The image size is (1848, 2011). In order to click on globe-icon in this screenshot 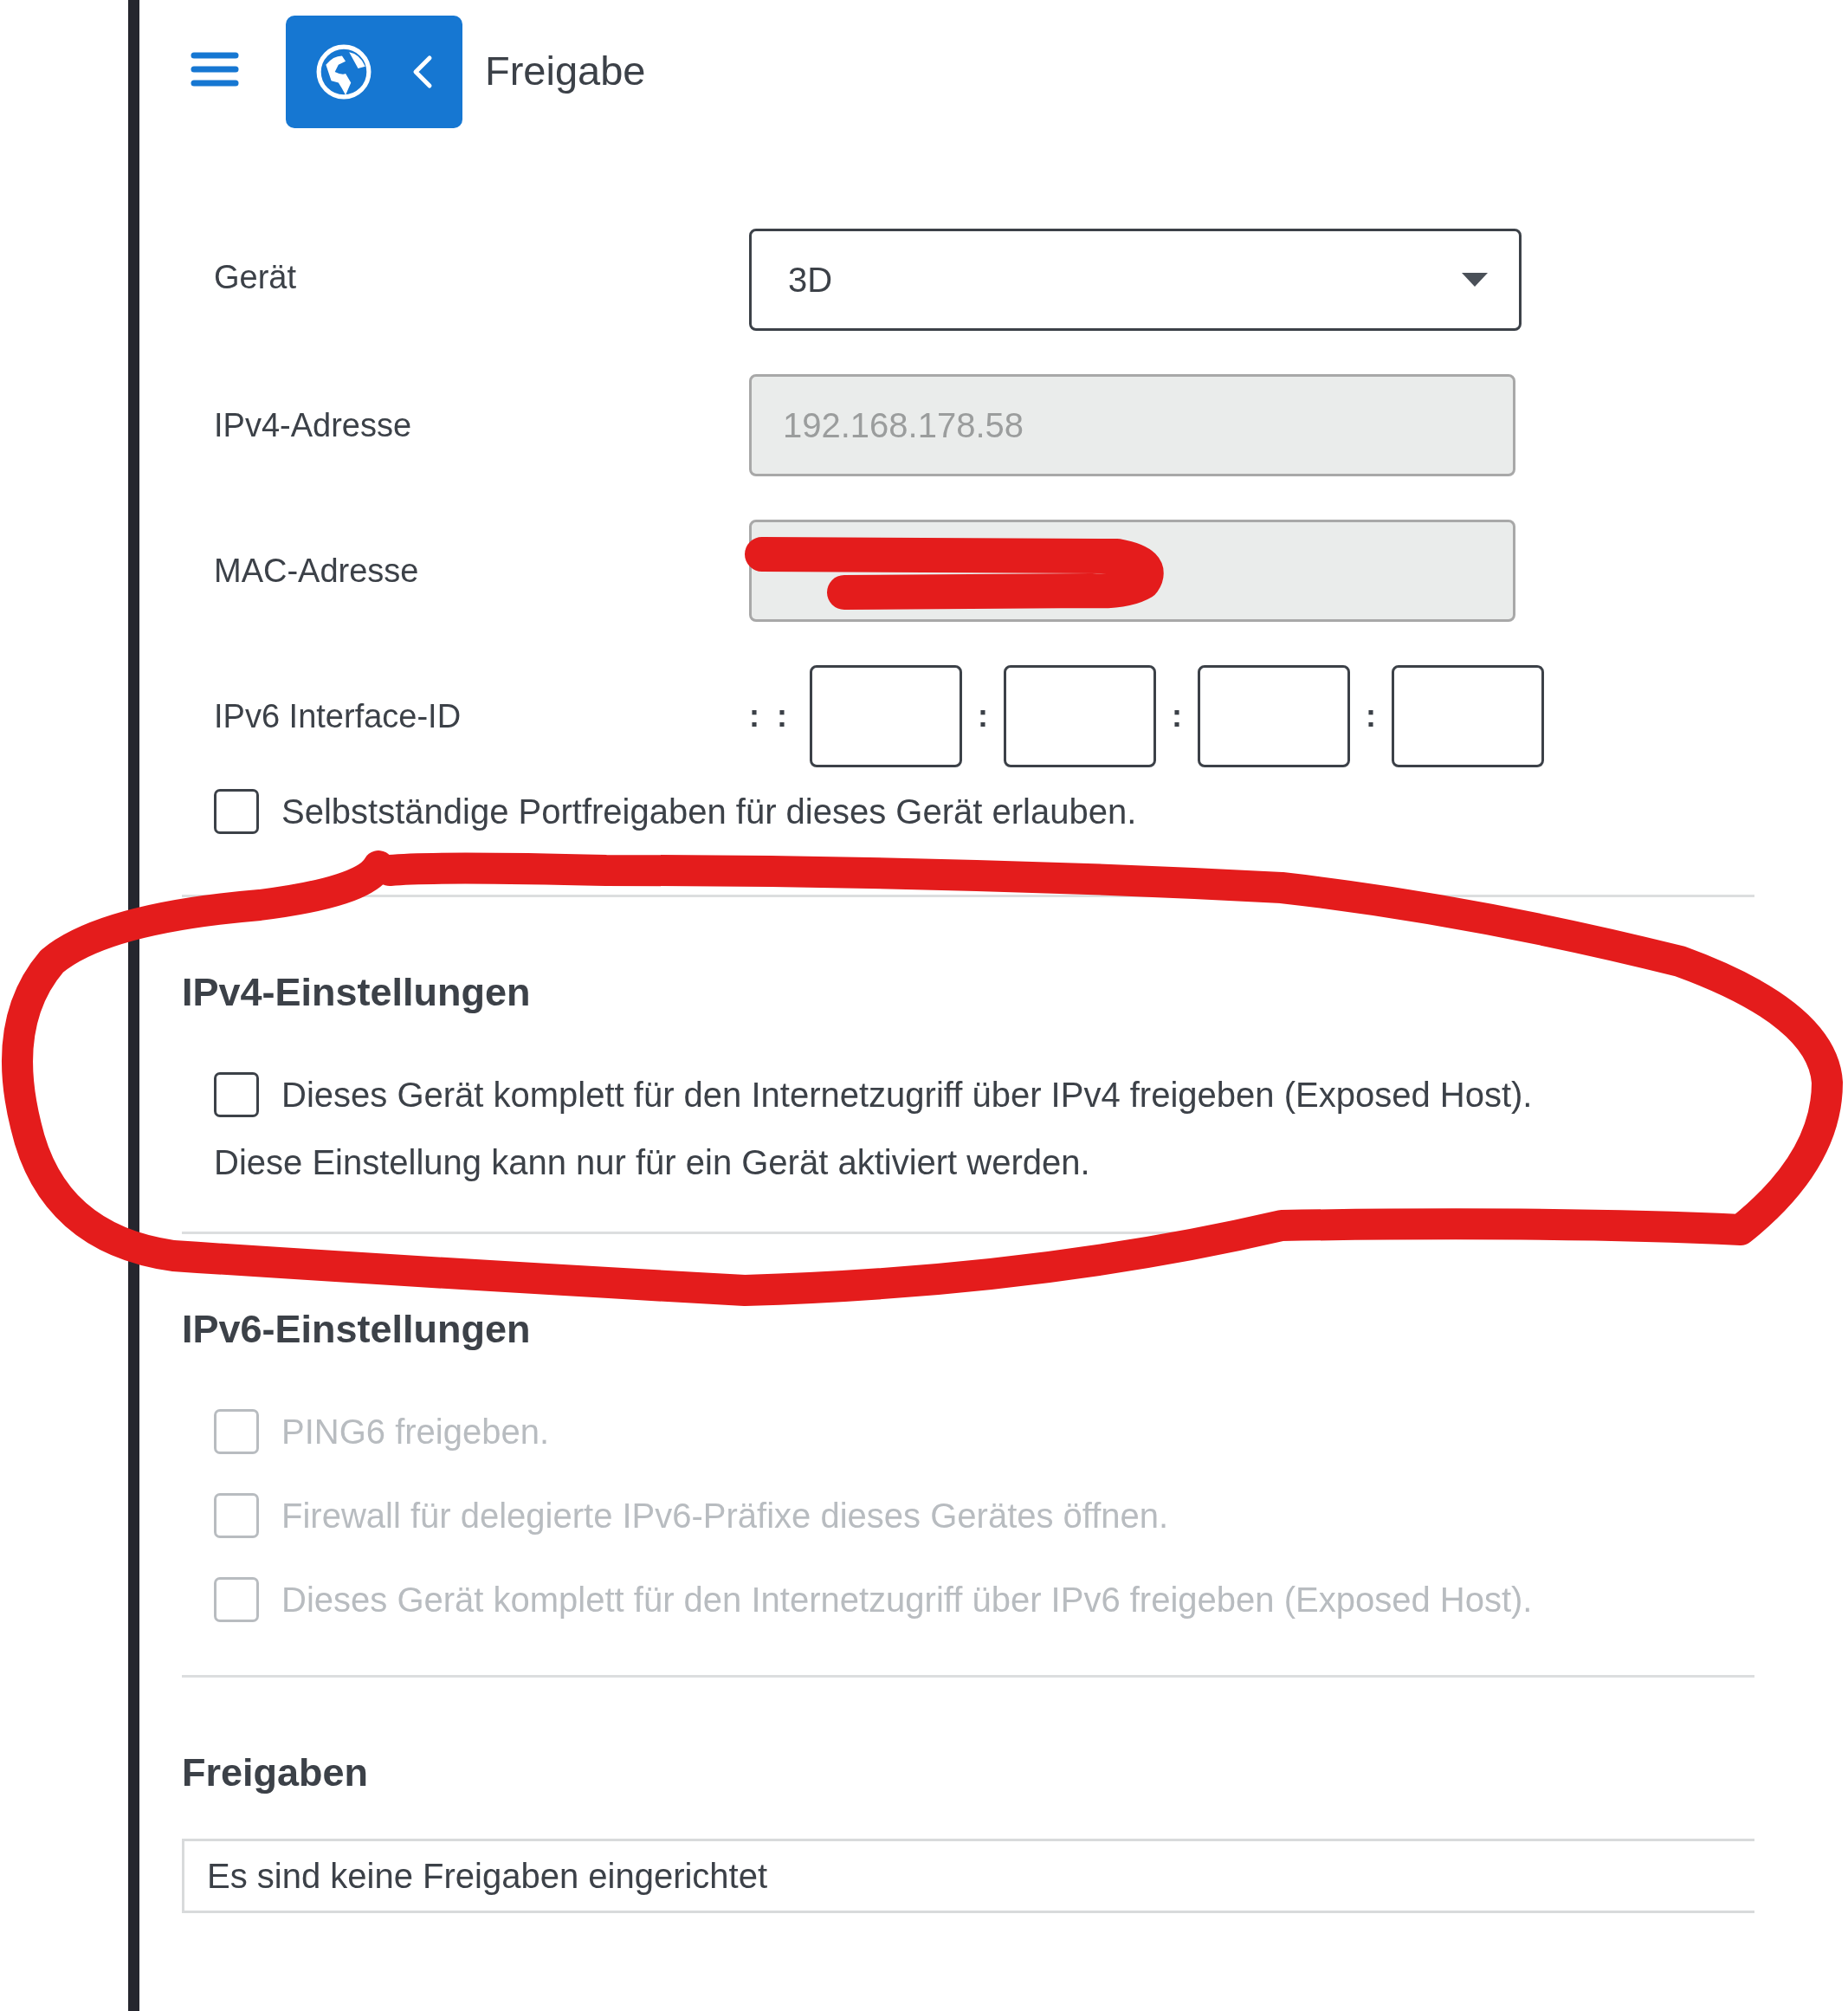, I will do `click(343, 71)`.